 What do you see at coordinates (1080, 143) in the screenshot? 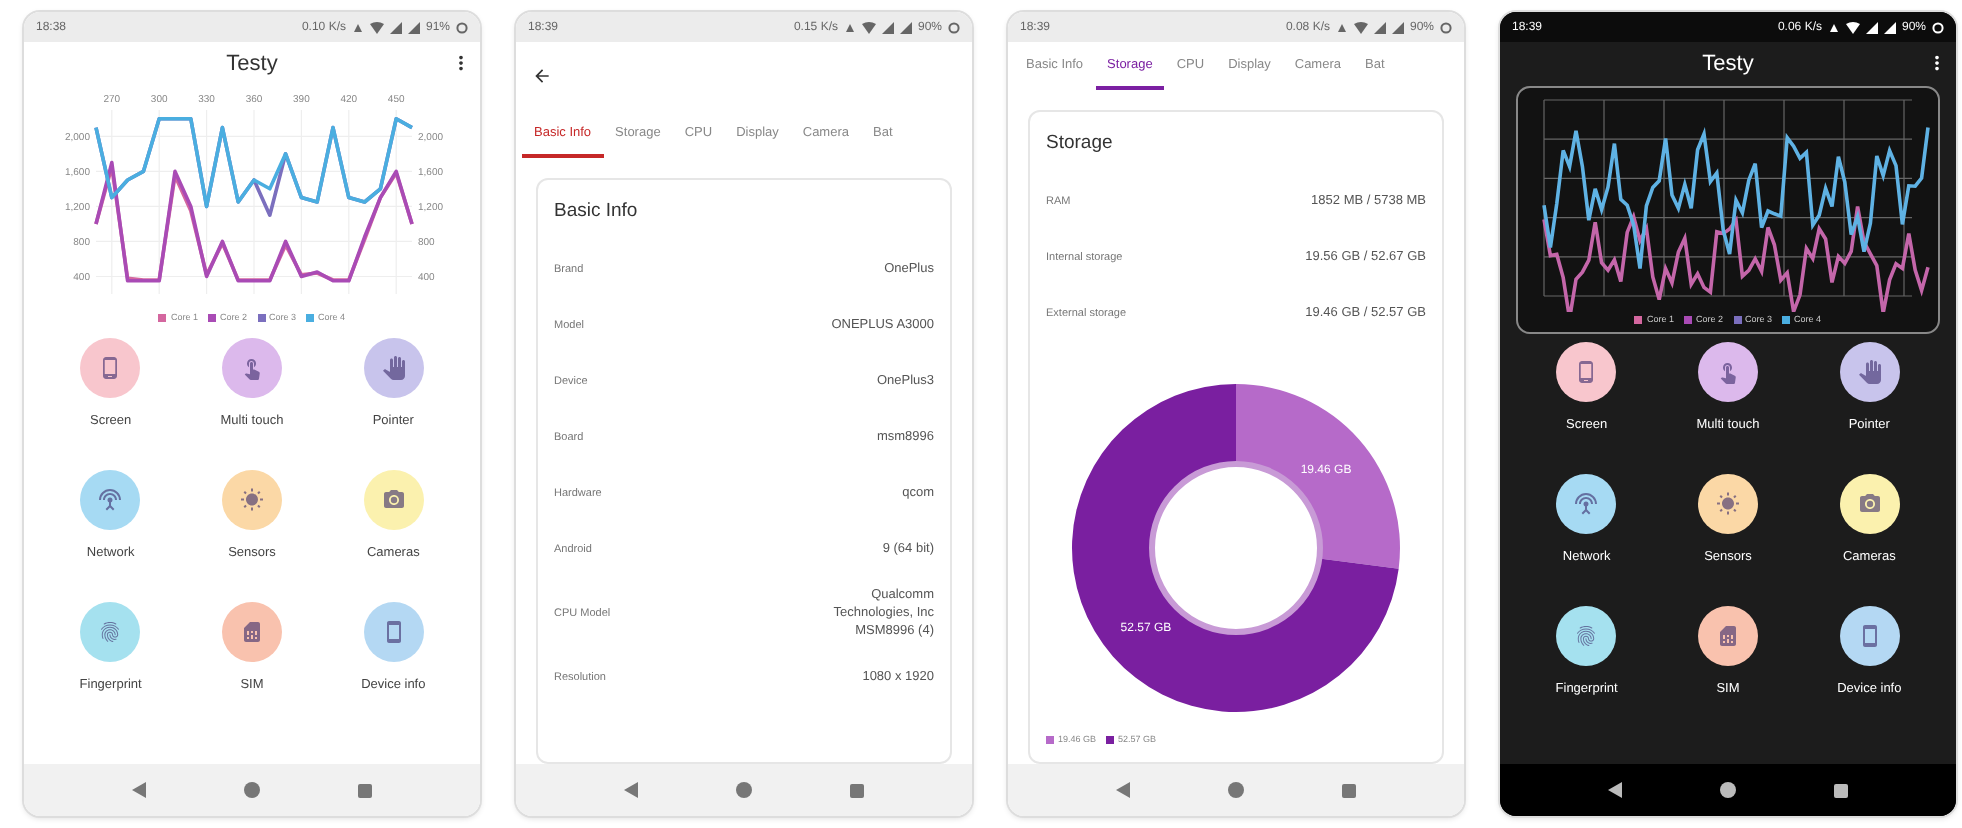
I see `card-title: Storage` at bounding box center [1080, 143].